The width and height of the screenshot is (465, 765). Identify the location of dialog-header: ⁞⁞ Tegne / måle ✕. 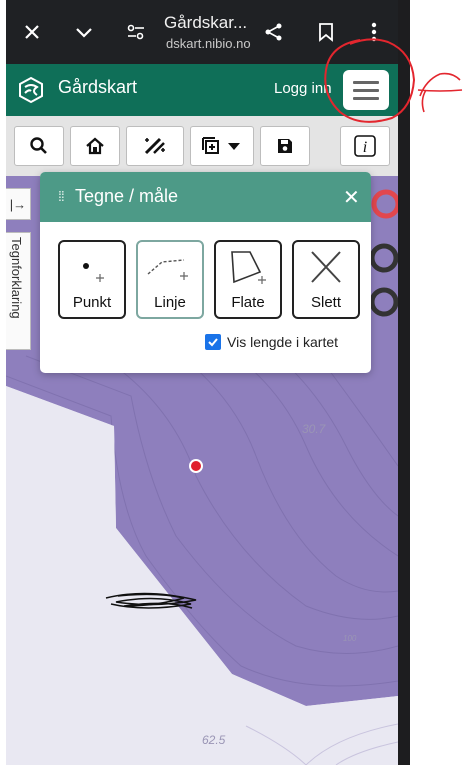
(205, 197).